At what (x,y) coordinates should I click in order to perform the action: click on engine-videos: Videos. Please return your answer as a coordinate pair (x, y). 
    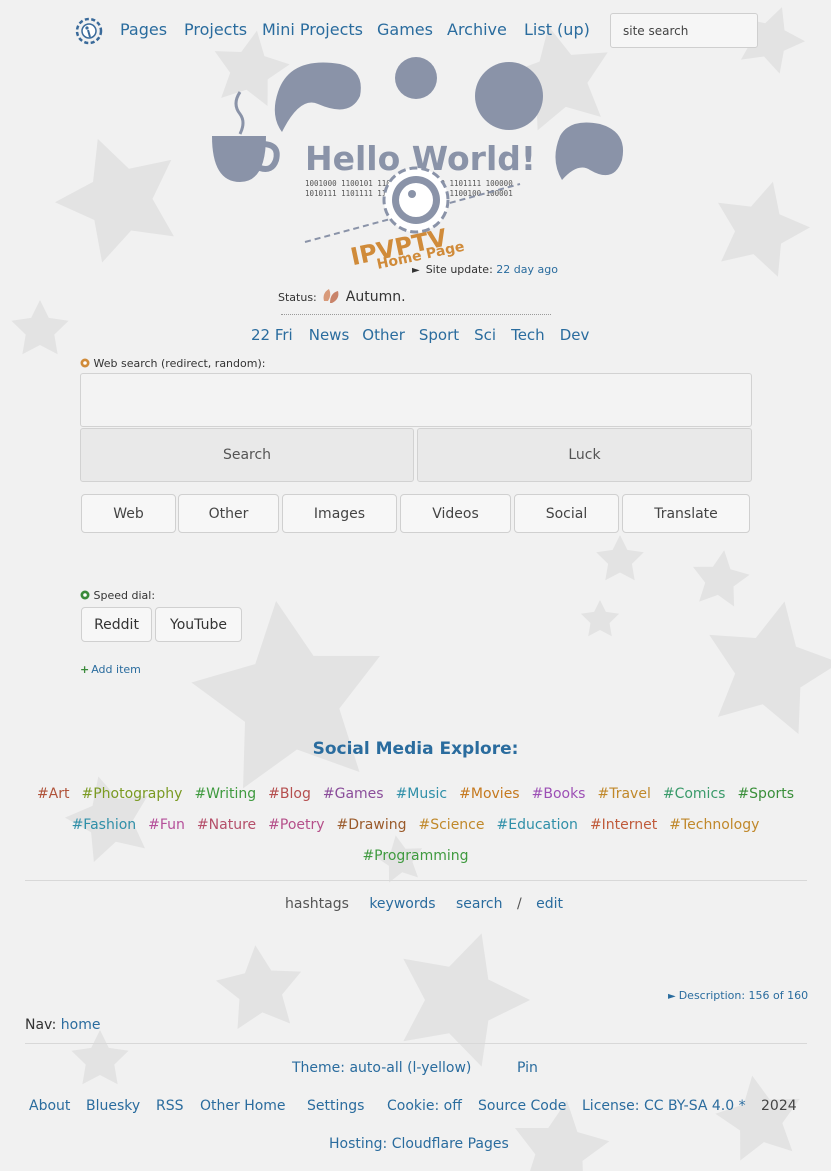
    Looking at the image, I should click on (455, 513).